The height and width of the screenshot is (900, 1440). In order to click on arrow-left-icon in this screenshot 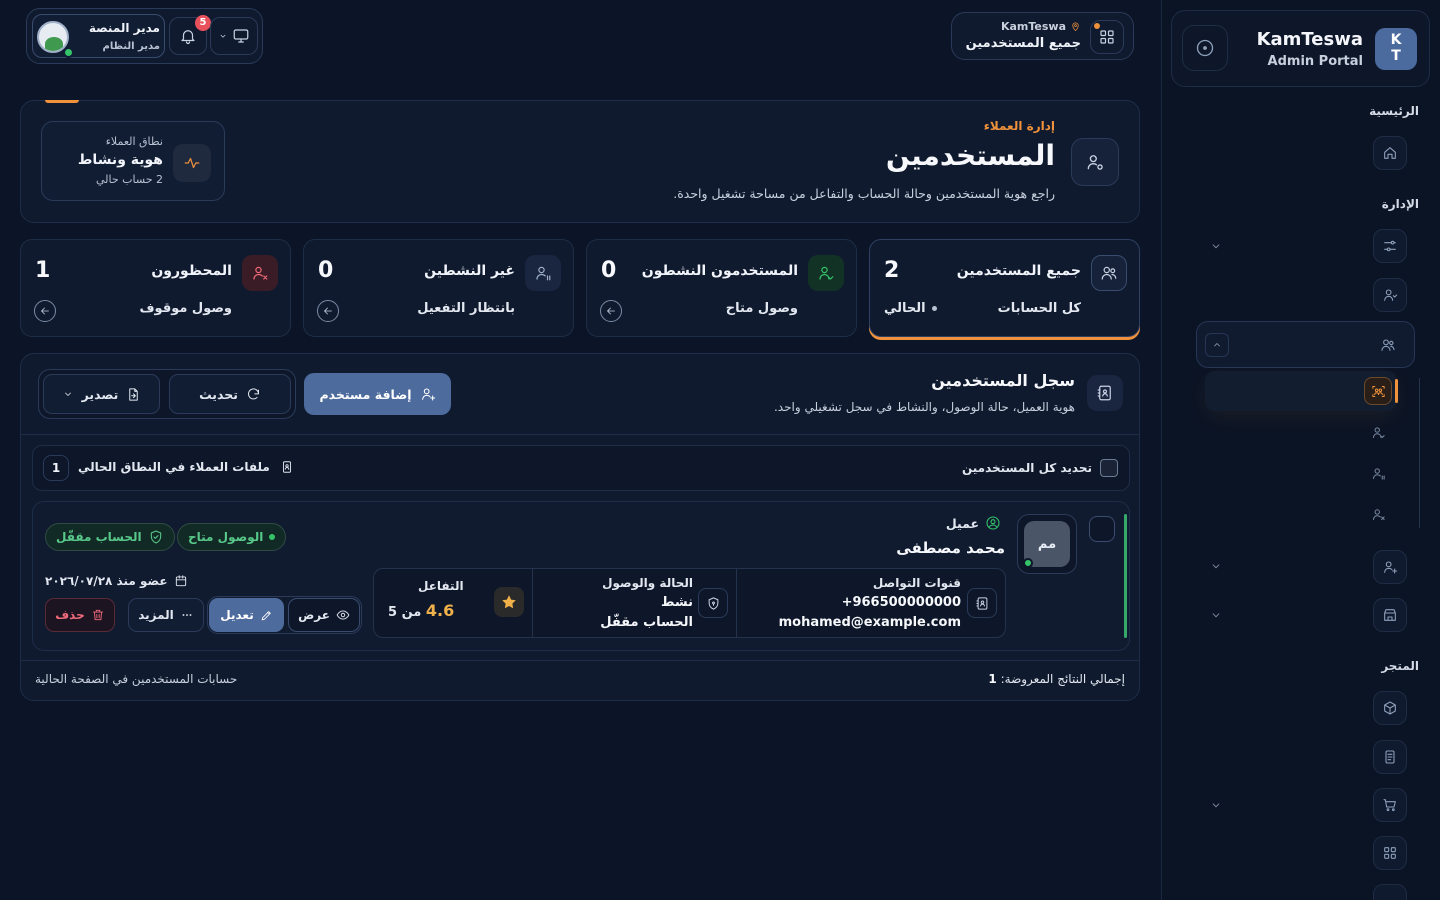, I will do `click(45, 311)`.